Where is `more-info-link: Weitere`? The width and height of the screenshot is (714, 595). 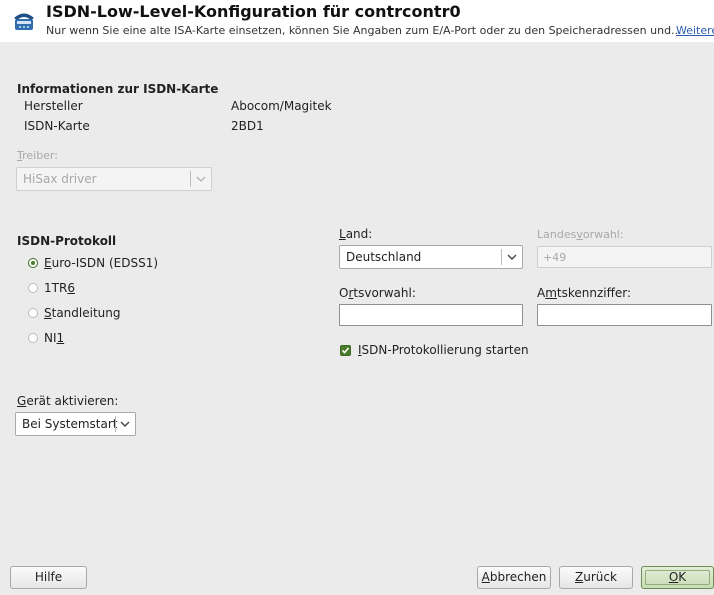 more-info-link: Weitere is located at coordinates (695, 30).